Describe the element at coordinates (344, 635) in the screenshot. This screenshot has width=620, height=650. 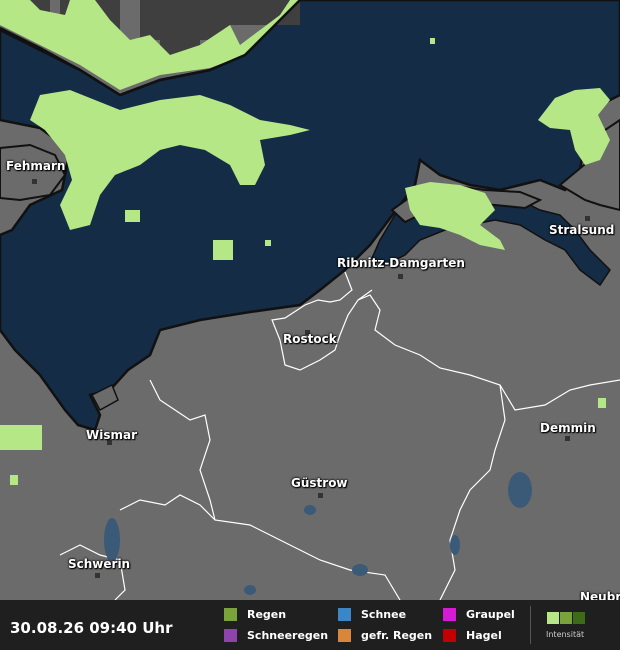
I see `legend-swatch-gefr-regen` at that location.